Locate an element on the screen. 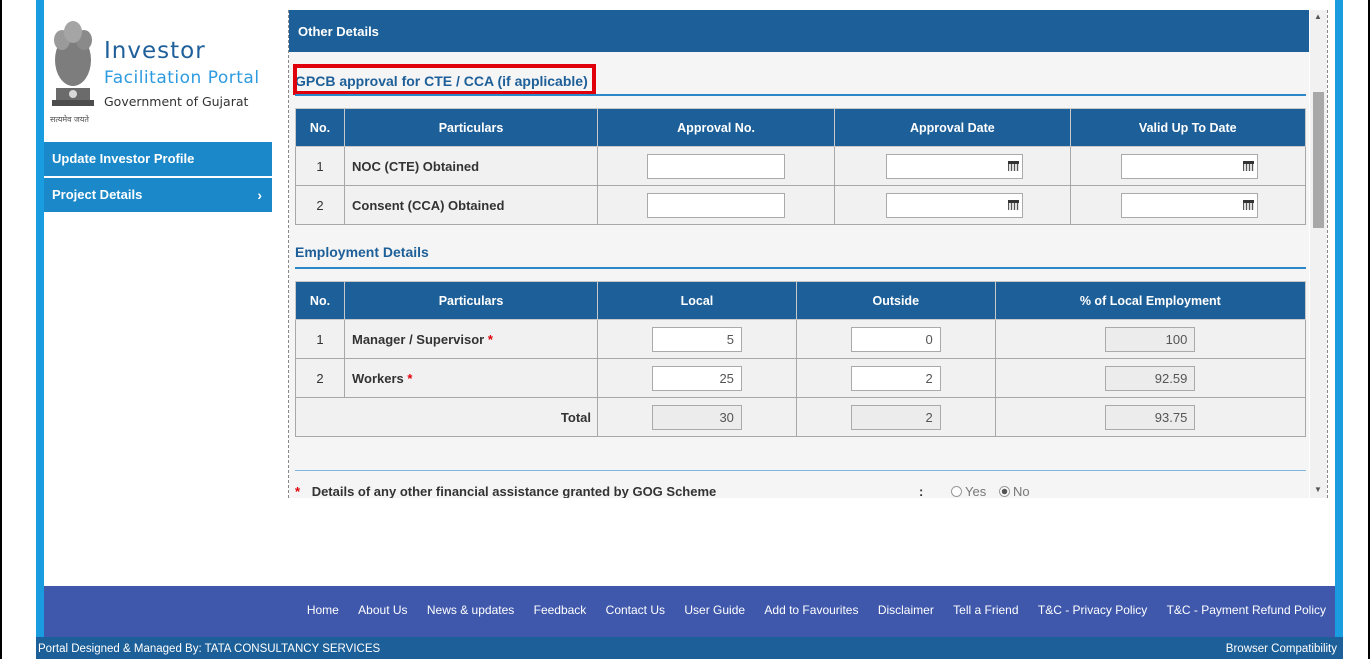 This screenshot has height=661, width=1370. consent-valid-date-input is located at coordinates (1190, 205).